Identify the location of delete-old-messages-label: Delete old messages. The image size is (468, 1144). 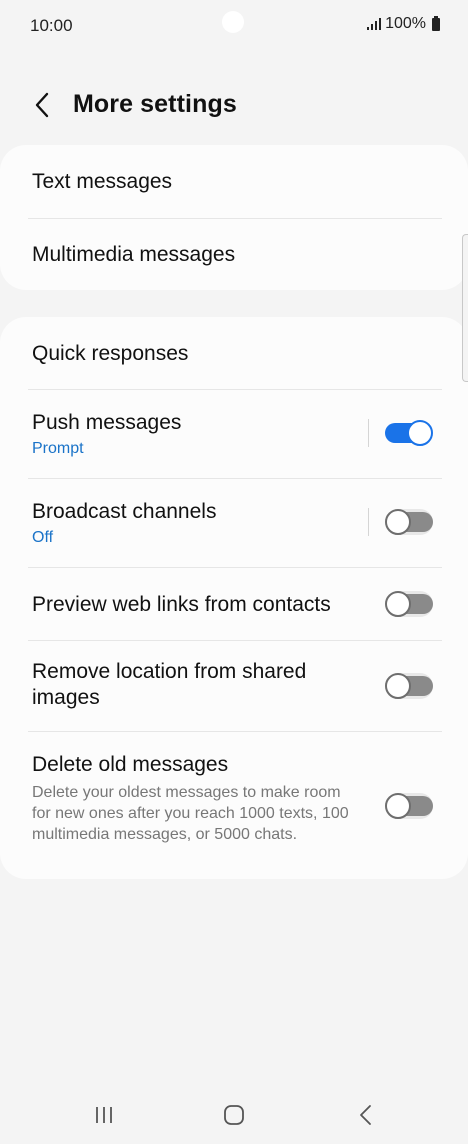
(130, 764).